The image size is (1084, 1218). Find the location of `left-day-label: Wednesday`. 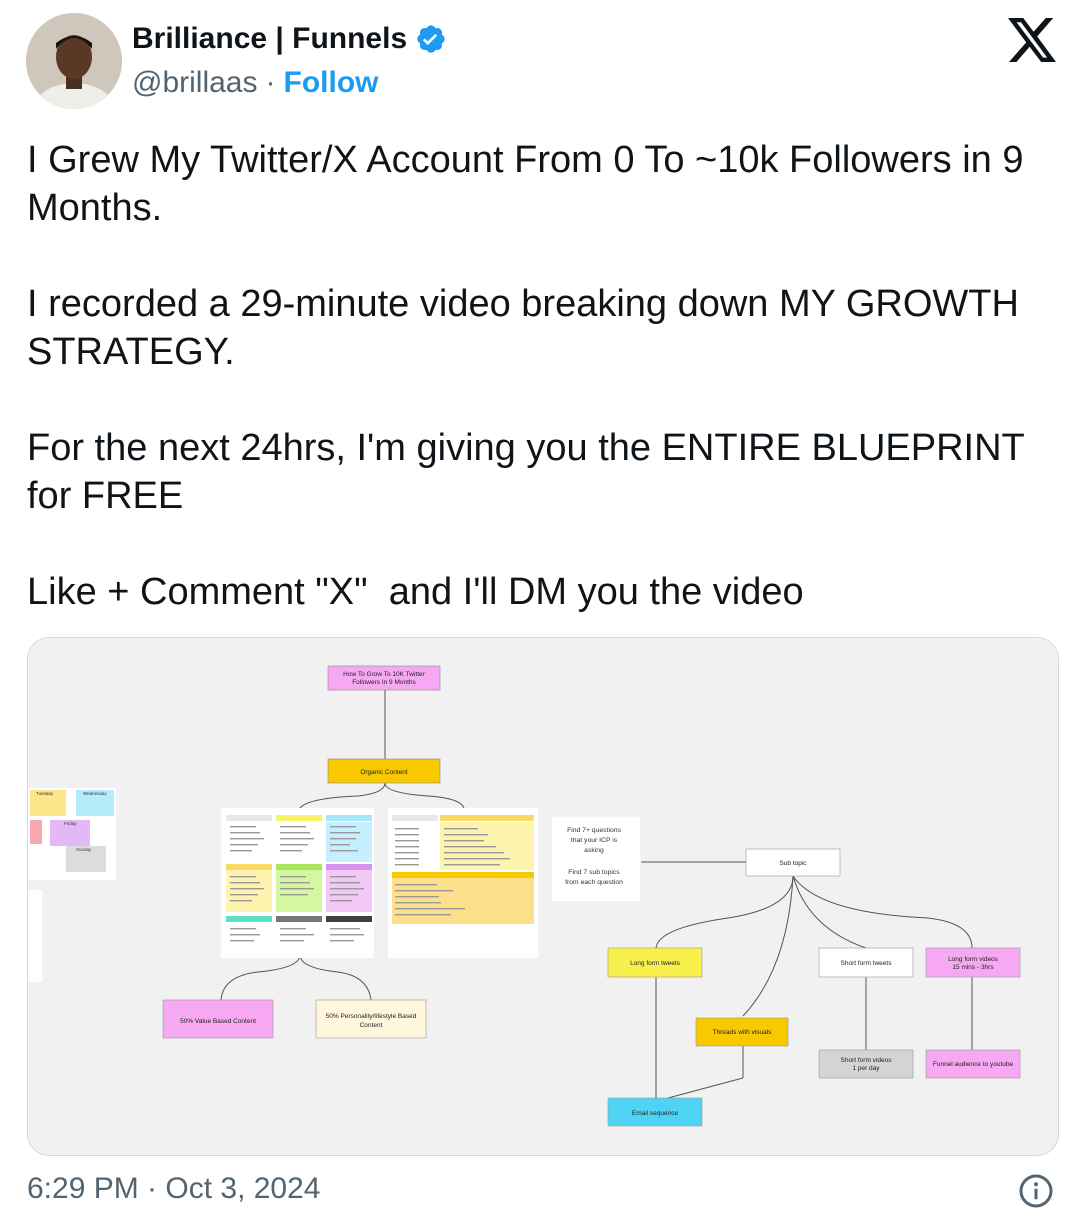

left-day-label: Wednesday is located at coordinates (95, 793).